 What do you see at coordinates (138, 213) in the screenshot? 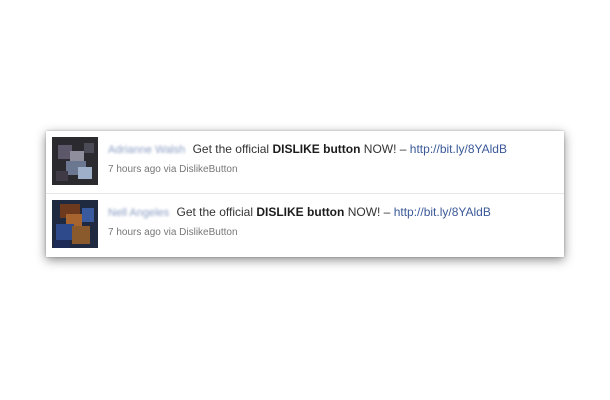
I see `actor-name: Nell Angeles` at bounding box center [138, 213].